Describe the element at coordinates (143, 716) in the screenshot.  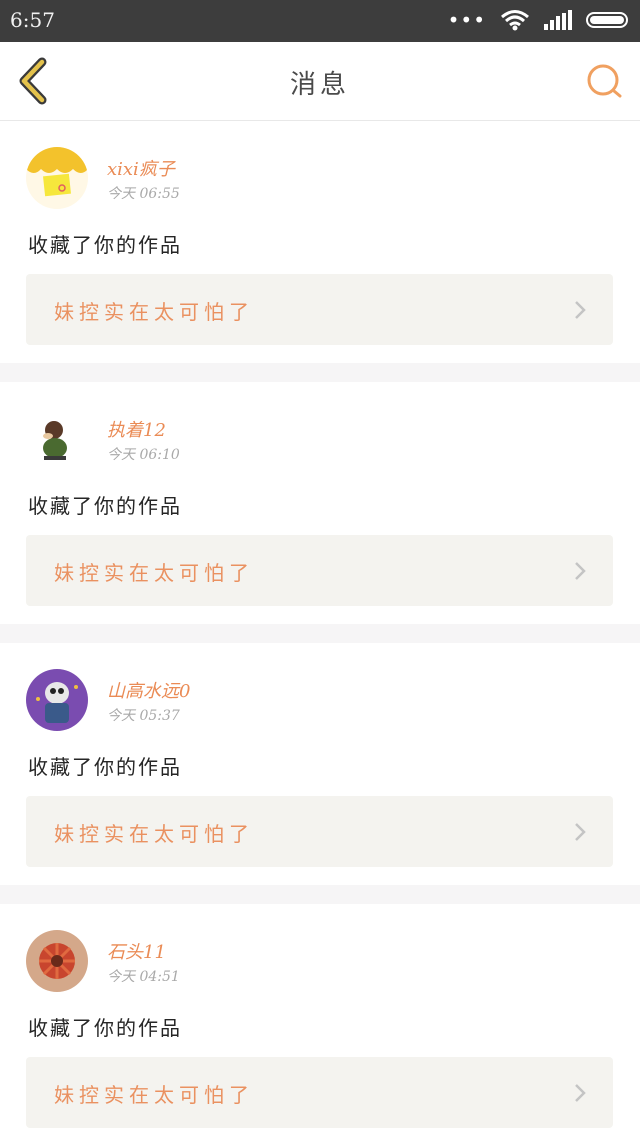
I see `message-time: 今天 05:37` at that location.